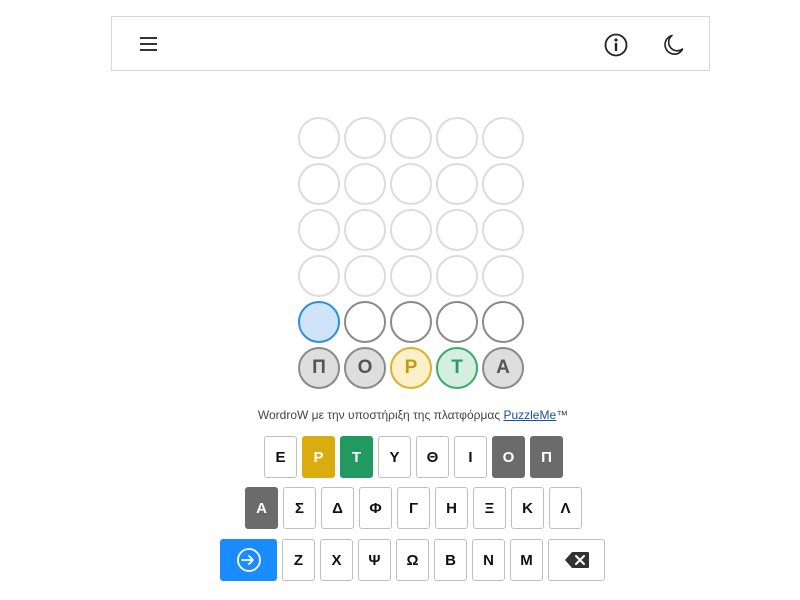  Describe the element at coordinates (410, 43) in the screenshot. I see `header-bar` at that location.